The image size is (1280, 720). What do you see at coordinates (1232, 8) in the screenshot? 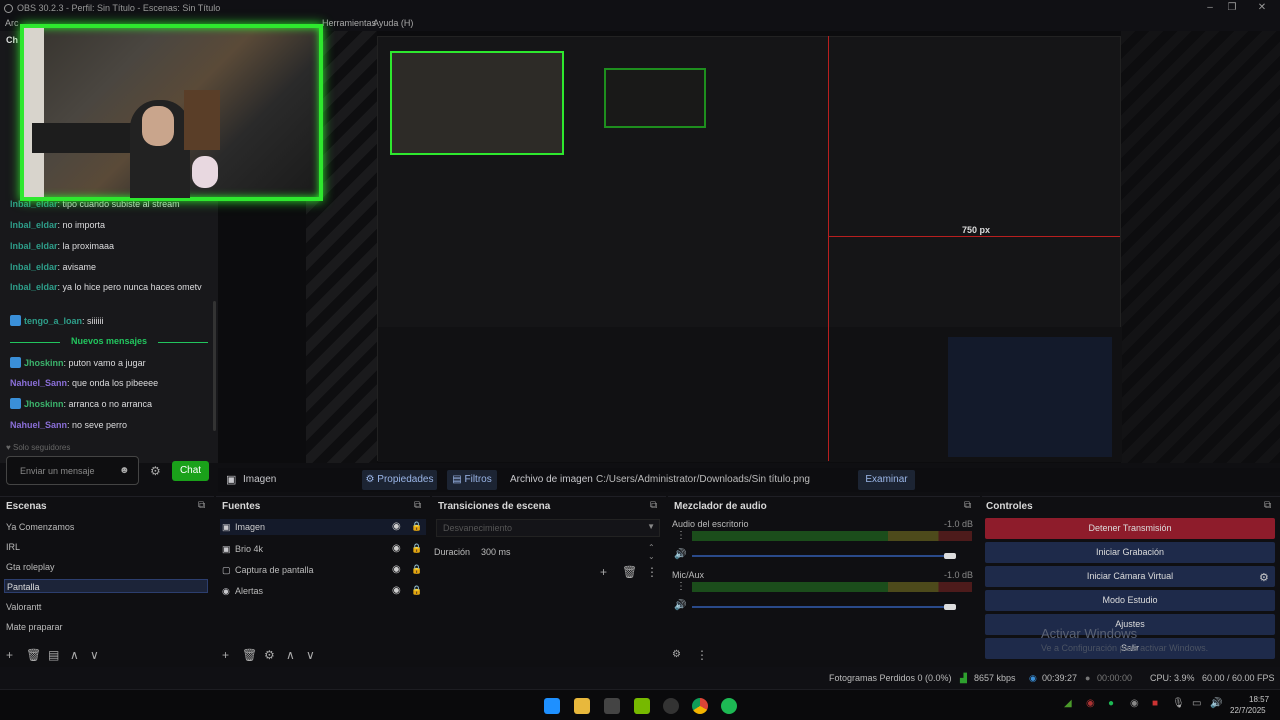
I see `maximize-icon: ❐` at bounding box center [1232, 8].